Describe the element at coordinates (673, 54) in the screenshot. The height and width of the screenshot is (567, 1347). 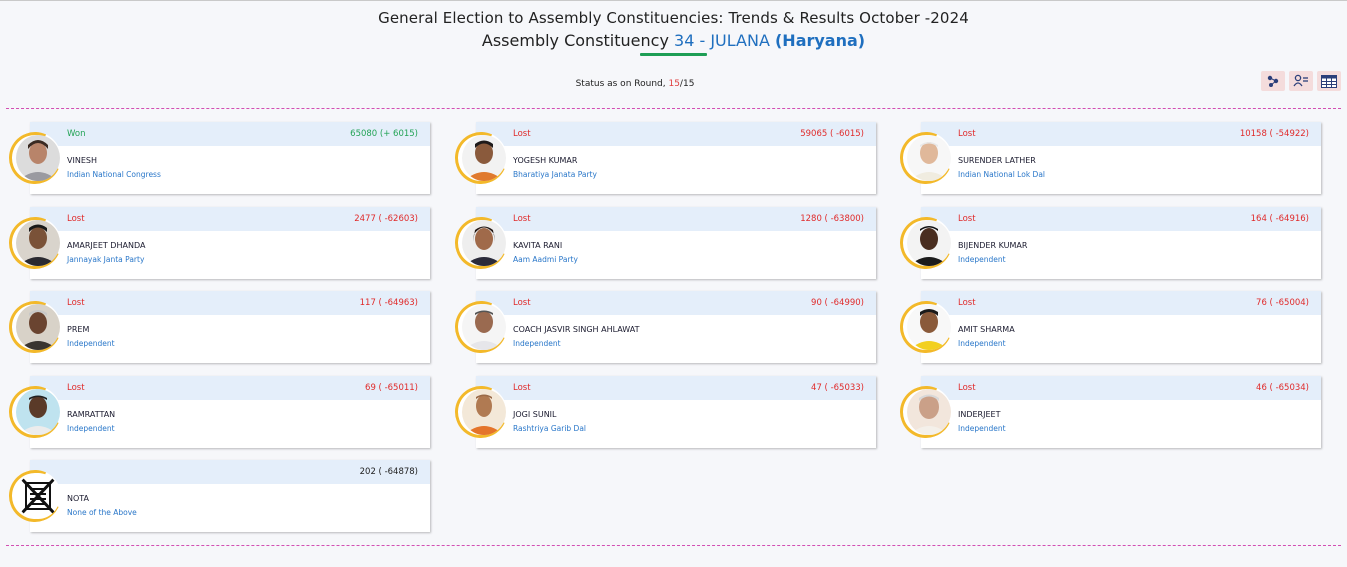
I see `title-underline` at that location.